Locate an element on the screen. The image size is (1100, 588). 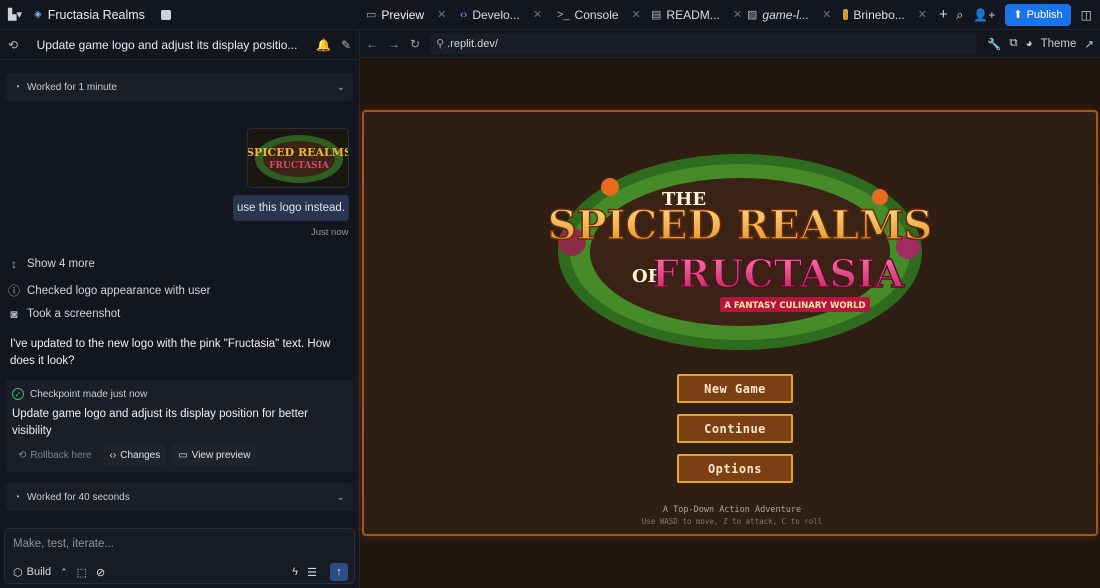
new-game-button: New Game is located at coordinates (735, 388).